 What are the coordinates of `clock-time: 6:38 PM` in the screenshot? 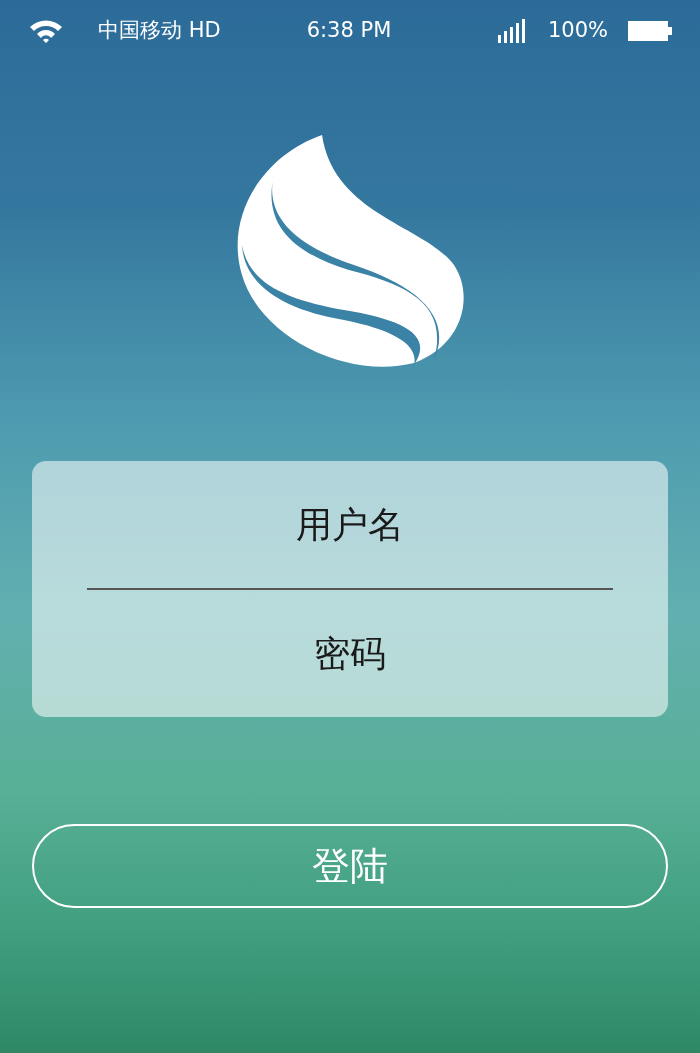 It's located at (349, 31).